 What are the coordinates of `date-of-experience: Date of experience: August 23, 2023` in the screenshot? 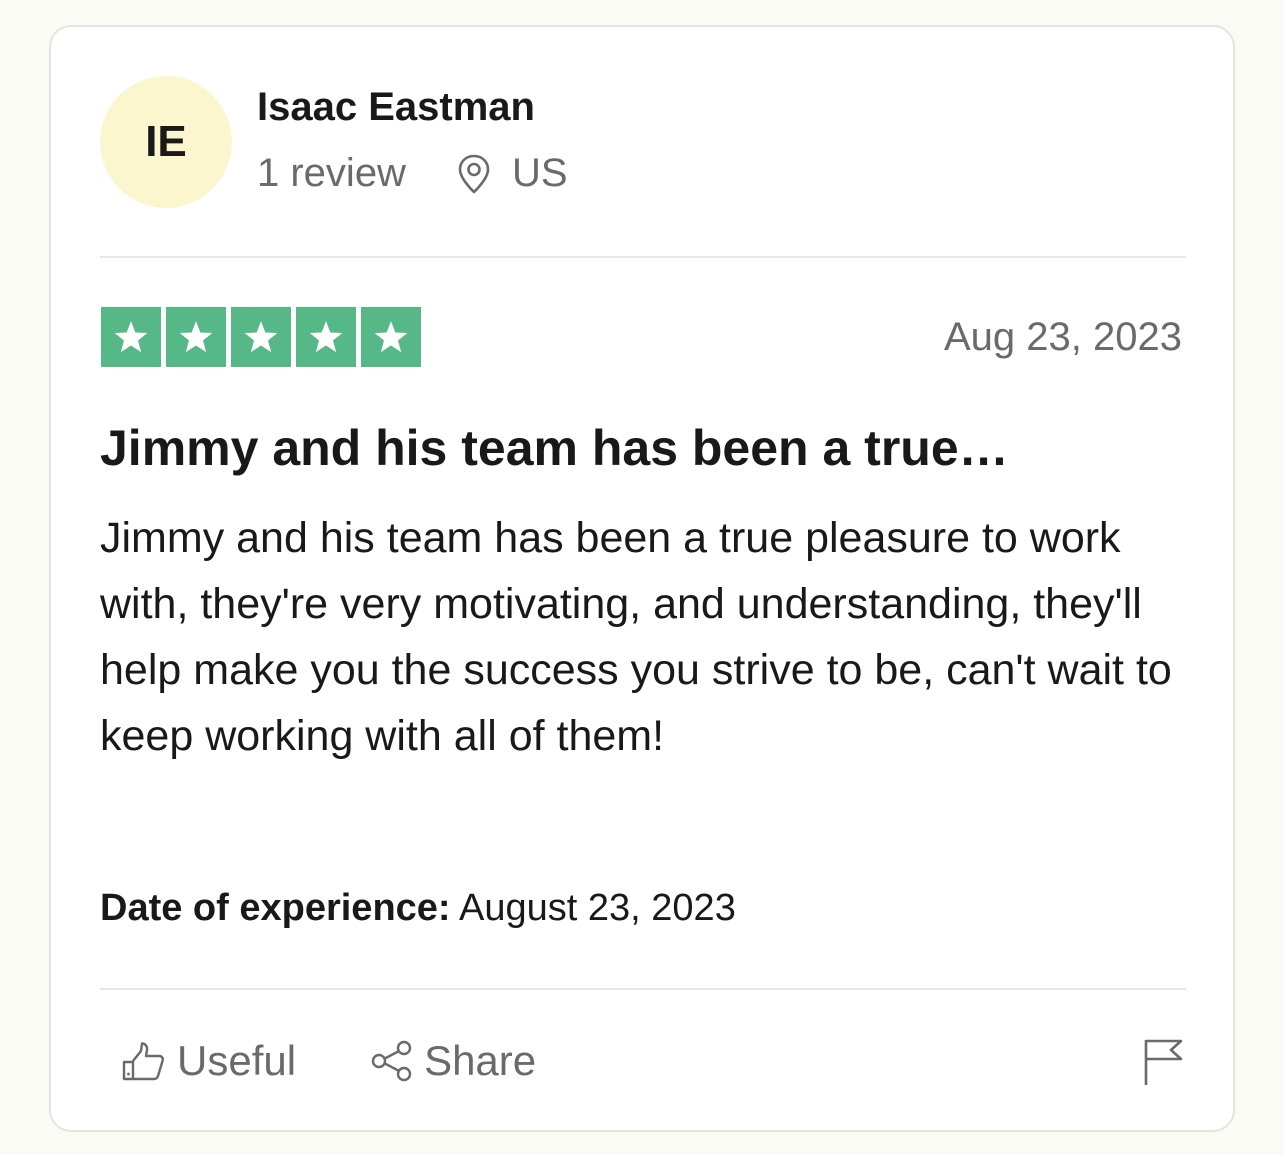 It's located at (418, 908).